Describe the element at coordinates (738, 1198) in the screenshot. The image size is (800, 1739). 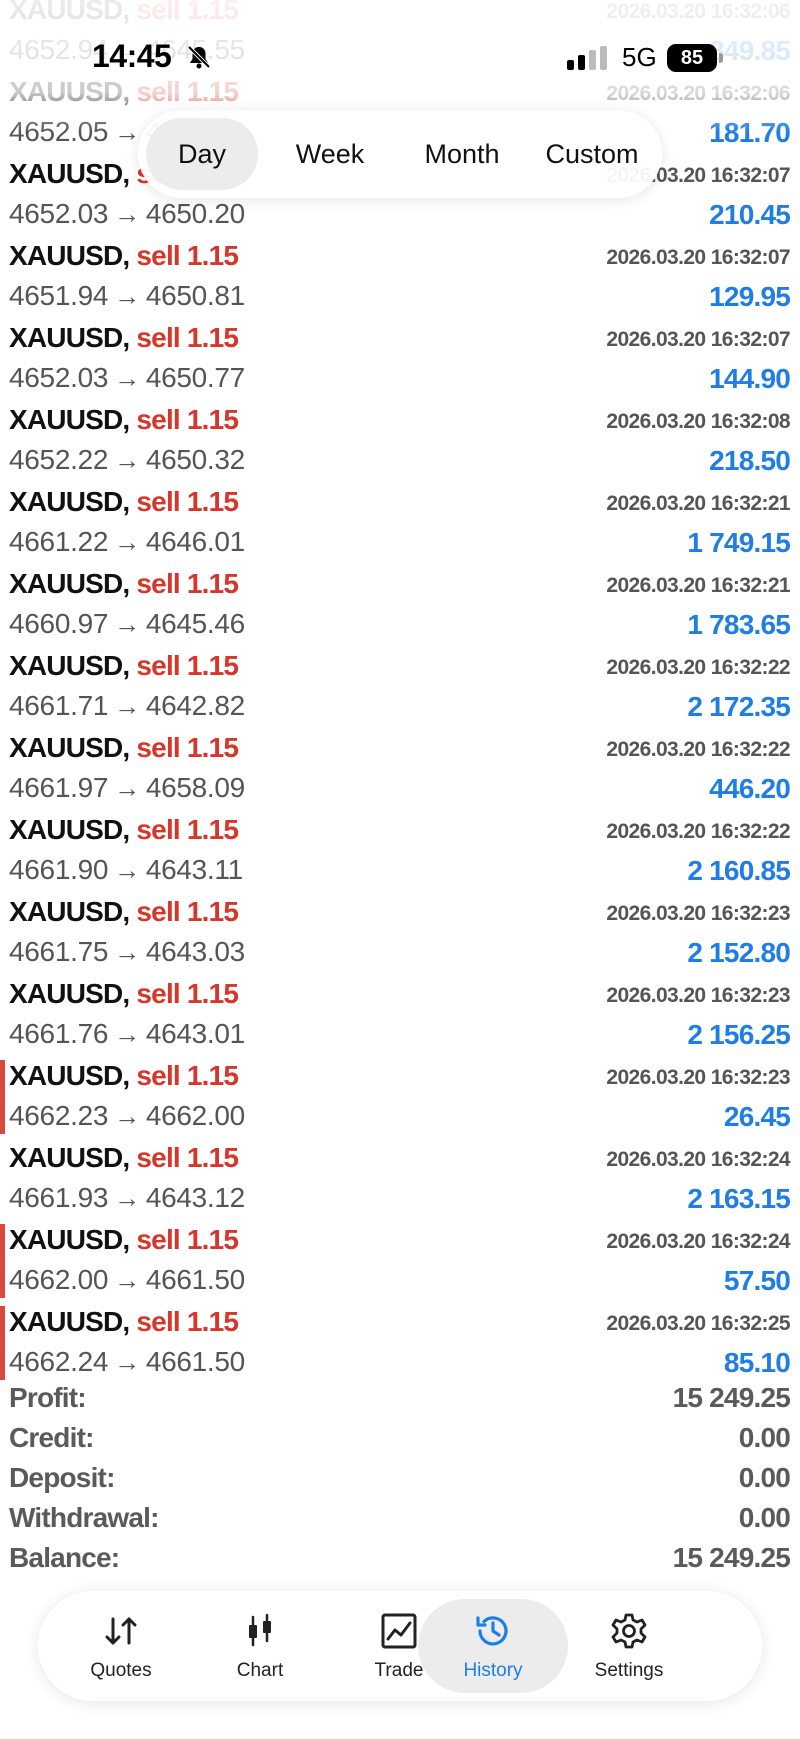
I see `deal-profit: 2 163.15` at that location.